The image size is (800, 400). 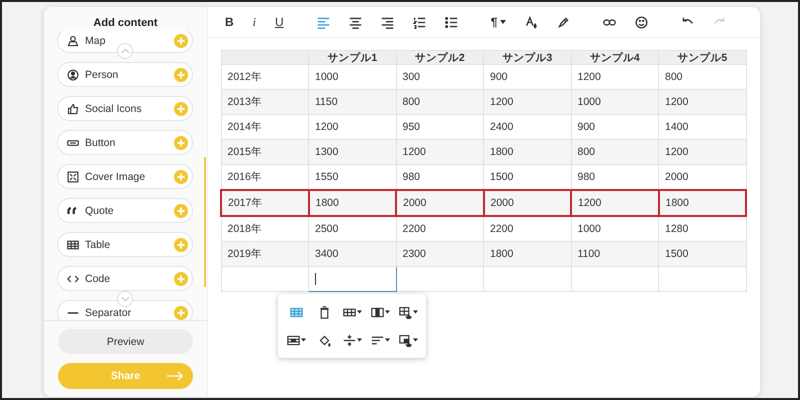 What do you see at coordinates (380, 312) in the screenshot?
I see `table-column-tool` at bounding box center [380, 312].